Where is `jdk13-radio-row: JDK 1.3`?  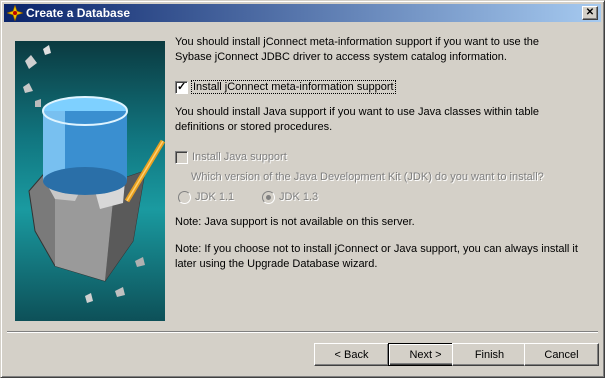
jdk13-radio-row: JDK 1.3 is located at coordinates (290, 197).